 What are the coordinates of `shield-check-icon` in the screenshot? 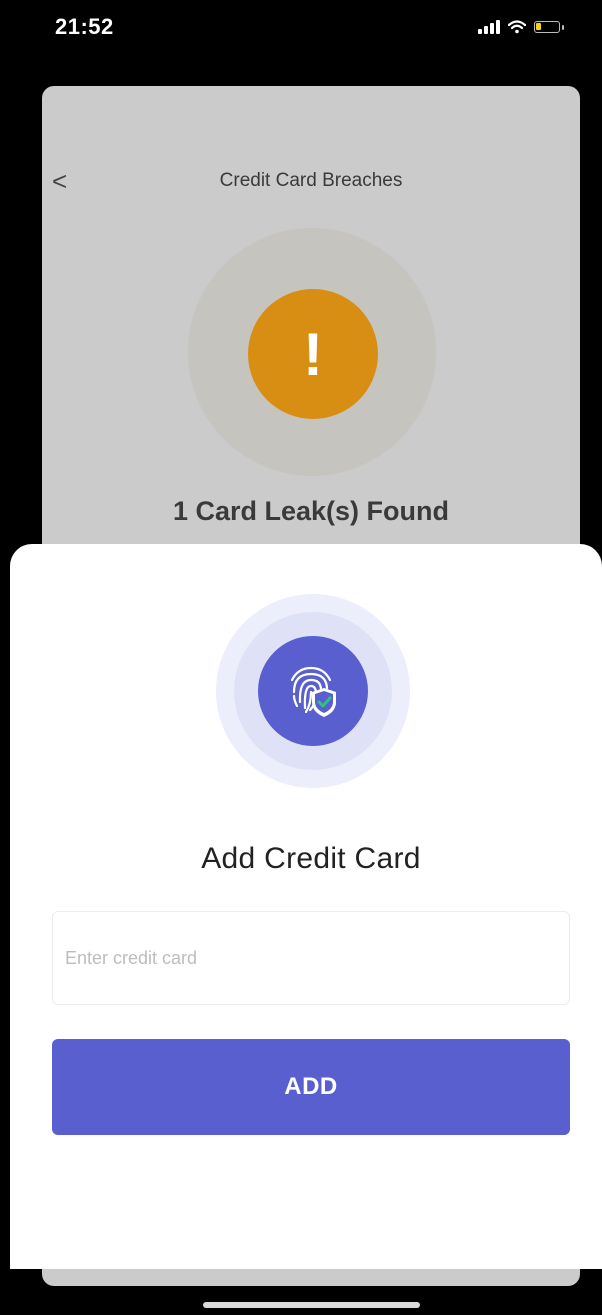 It's located at (324, 702).